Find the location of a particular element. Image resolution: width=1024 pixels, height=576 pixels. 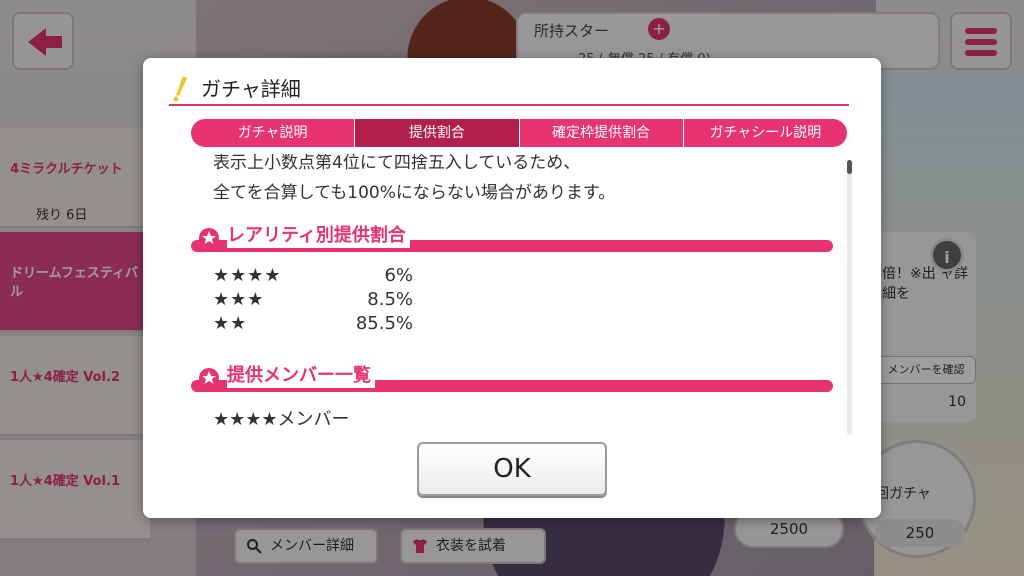

rounding-notice-line-1: 表示上小数点第4位にて四捨五入しているため、 is located at coordinates (397, 163).